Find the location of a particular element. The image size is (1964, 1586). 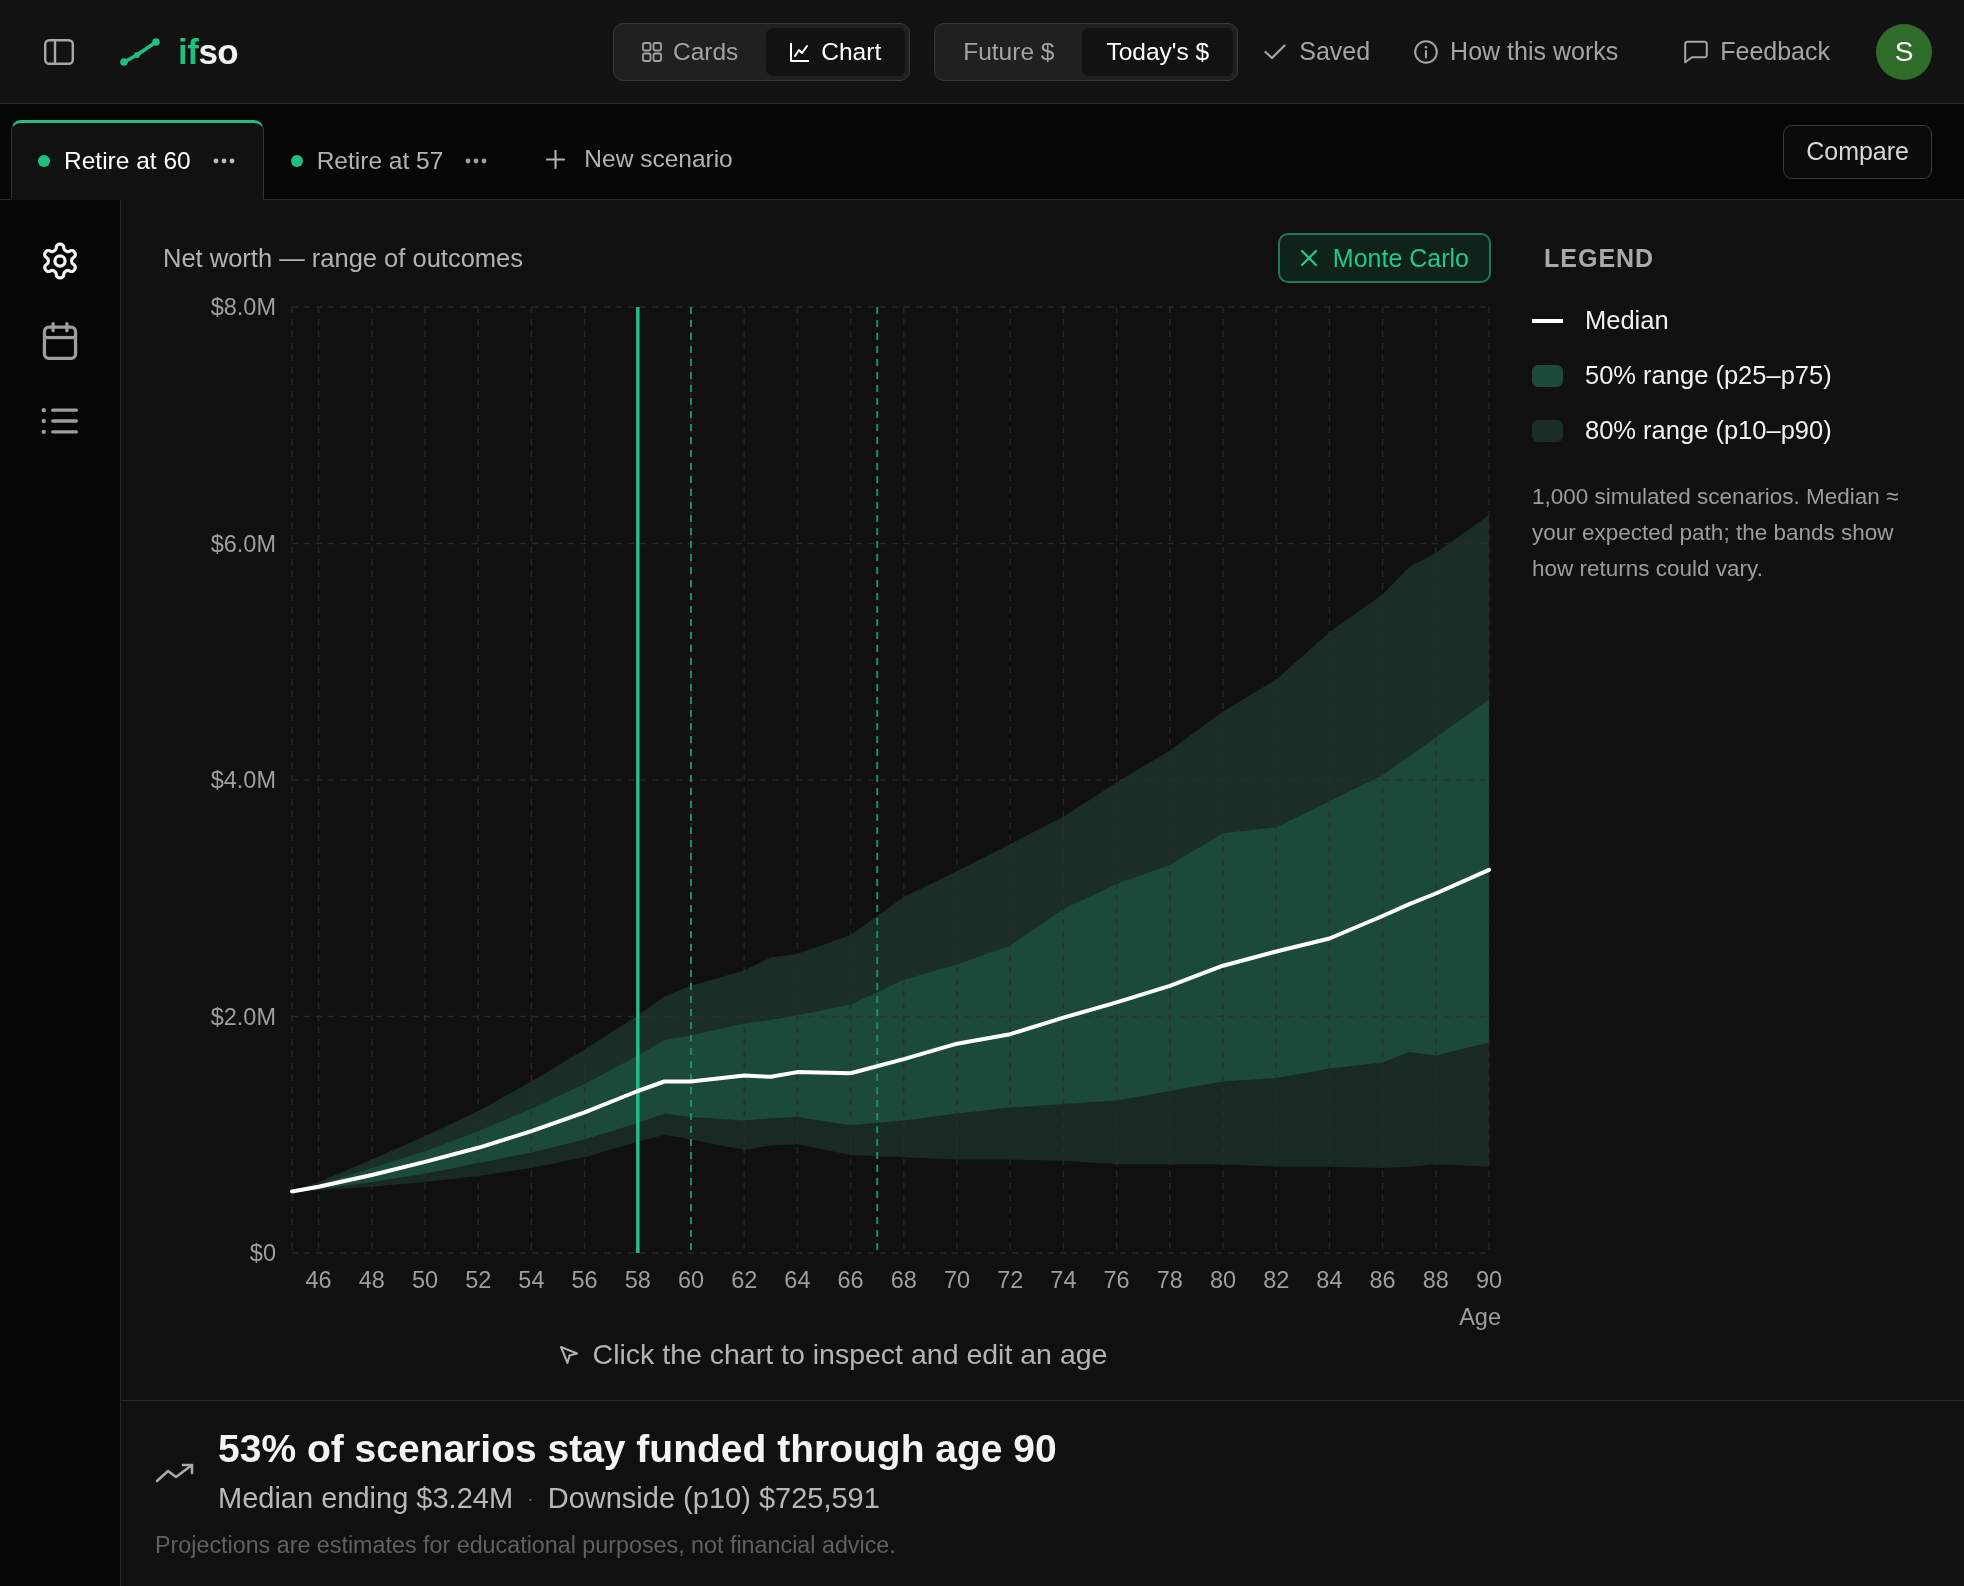

monte-carlo-toggle: Monte Carlo is located at coordinates (1384, 258).